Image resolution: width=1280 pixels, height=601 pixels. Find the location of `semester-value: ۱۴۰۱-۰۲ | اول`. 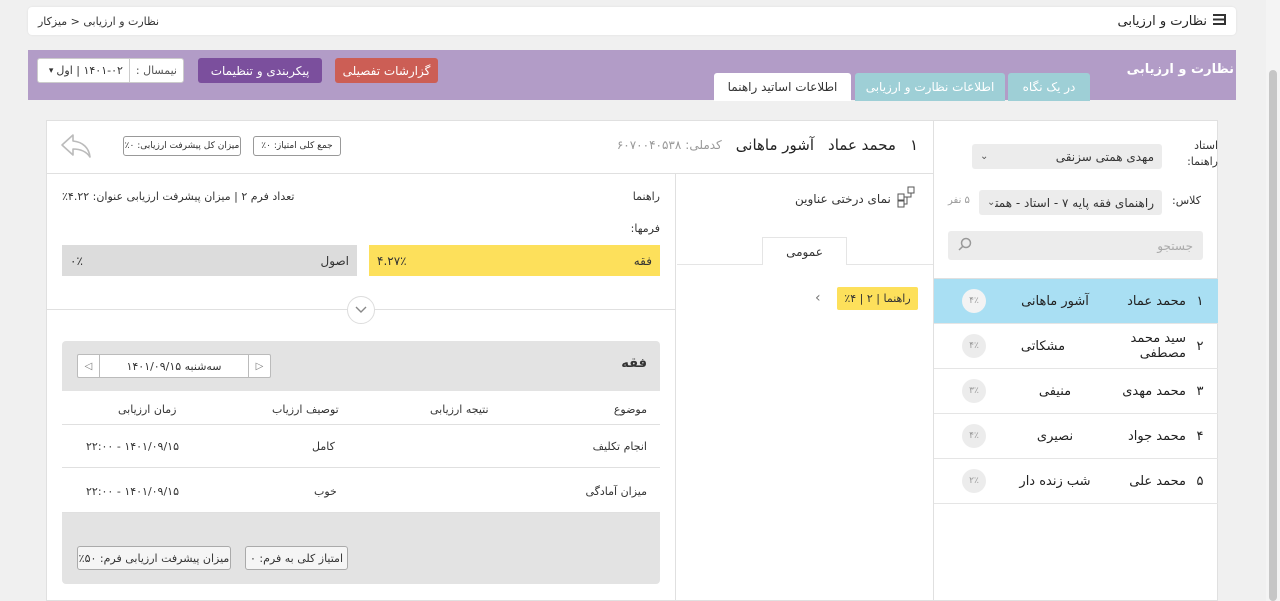

semester-value: ۱۴۰۱-۰۲ | اول is located at coordinates (89, 70).